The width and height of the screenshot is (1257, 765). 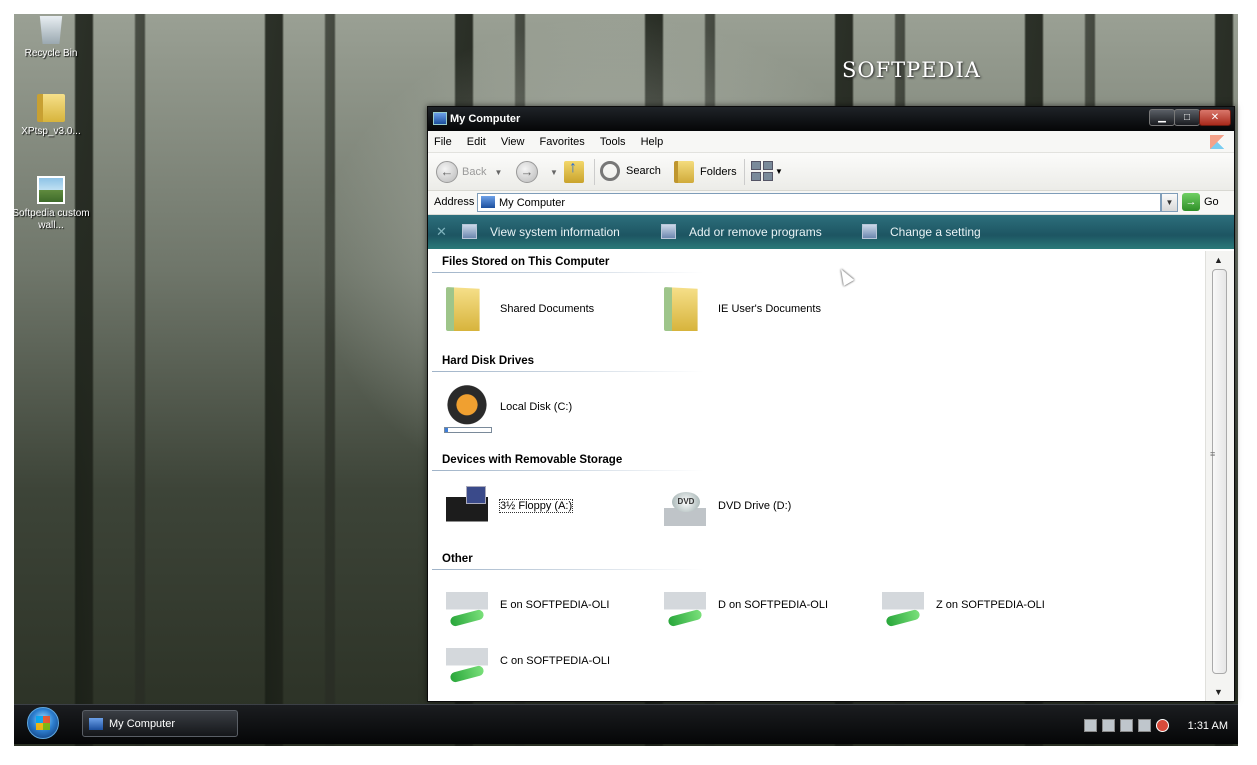 What do you see at coordinates (1144, 725) in the screenshot?
I see `safely-remove-hardware-icon` at bounding box center [1144, 725].